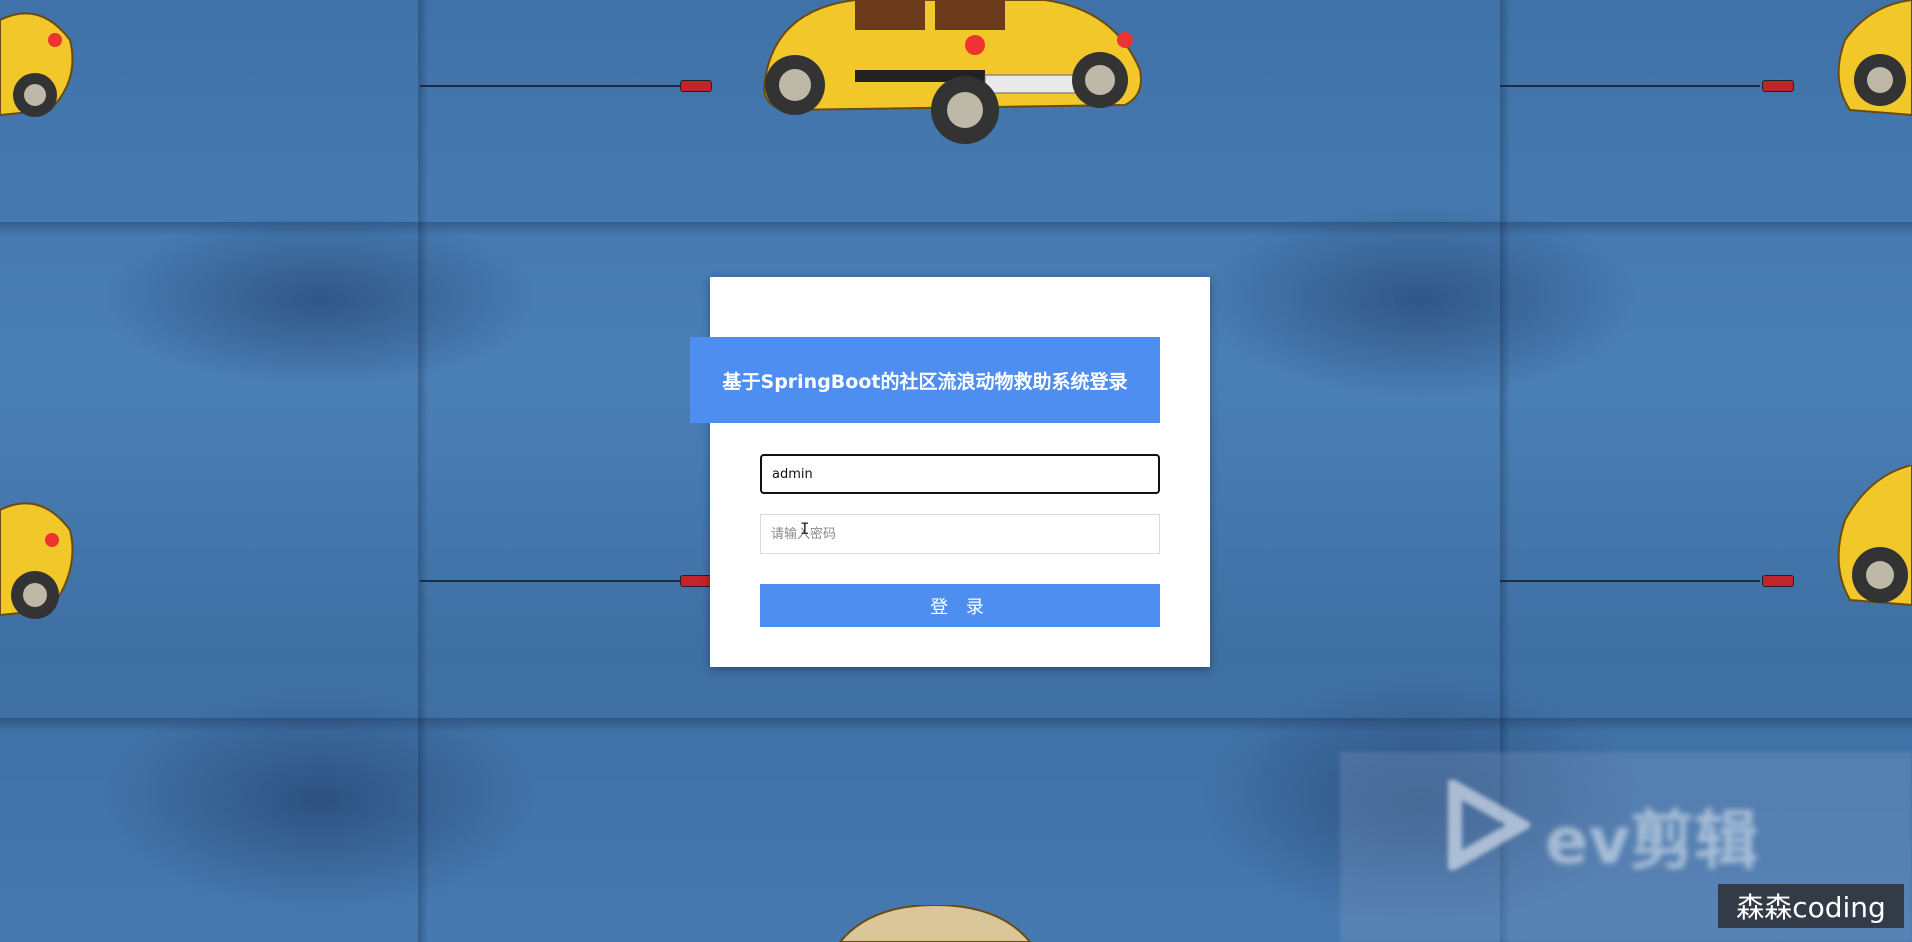 This screenshot has width=1912, height=942. Describe the element at coordinates (1811, 906) in the screenshot. I see `watermark-badge: 森森coding` at that location.